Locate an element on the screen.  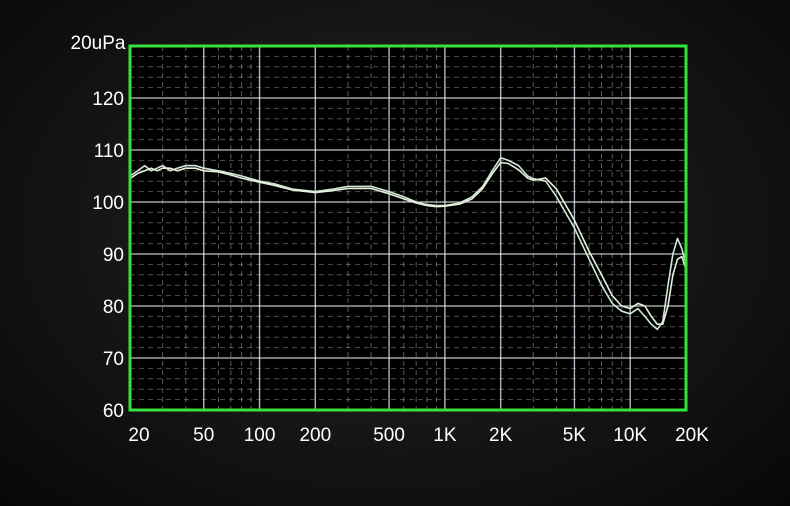
x-tick-label: 100 is located at coordinates (260, 435).